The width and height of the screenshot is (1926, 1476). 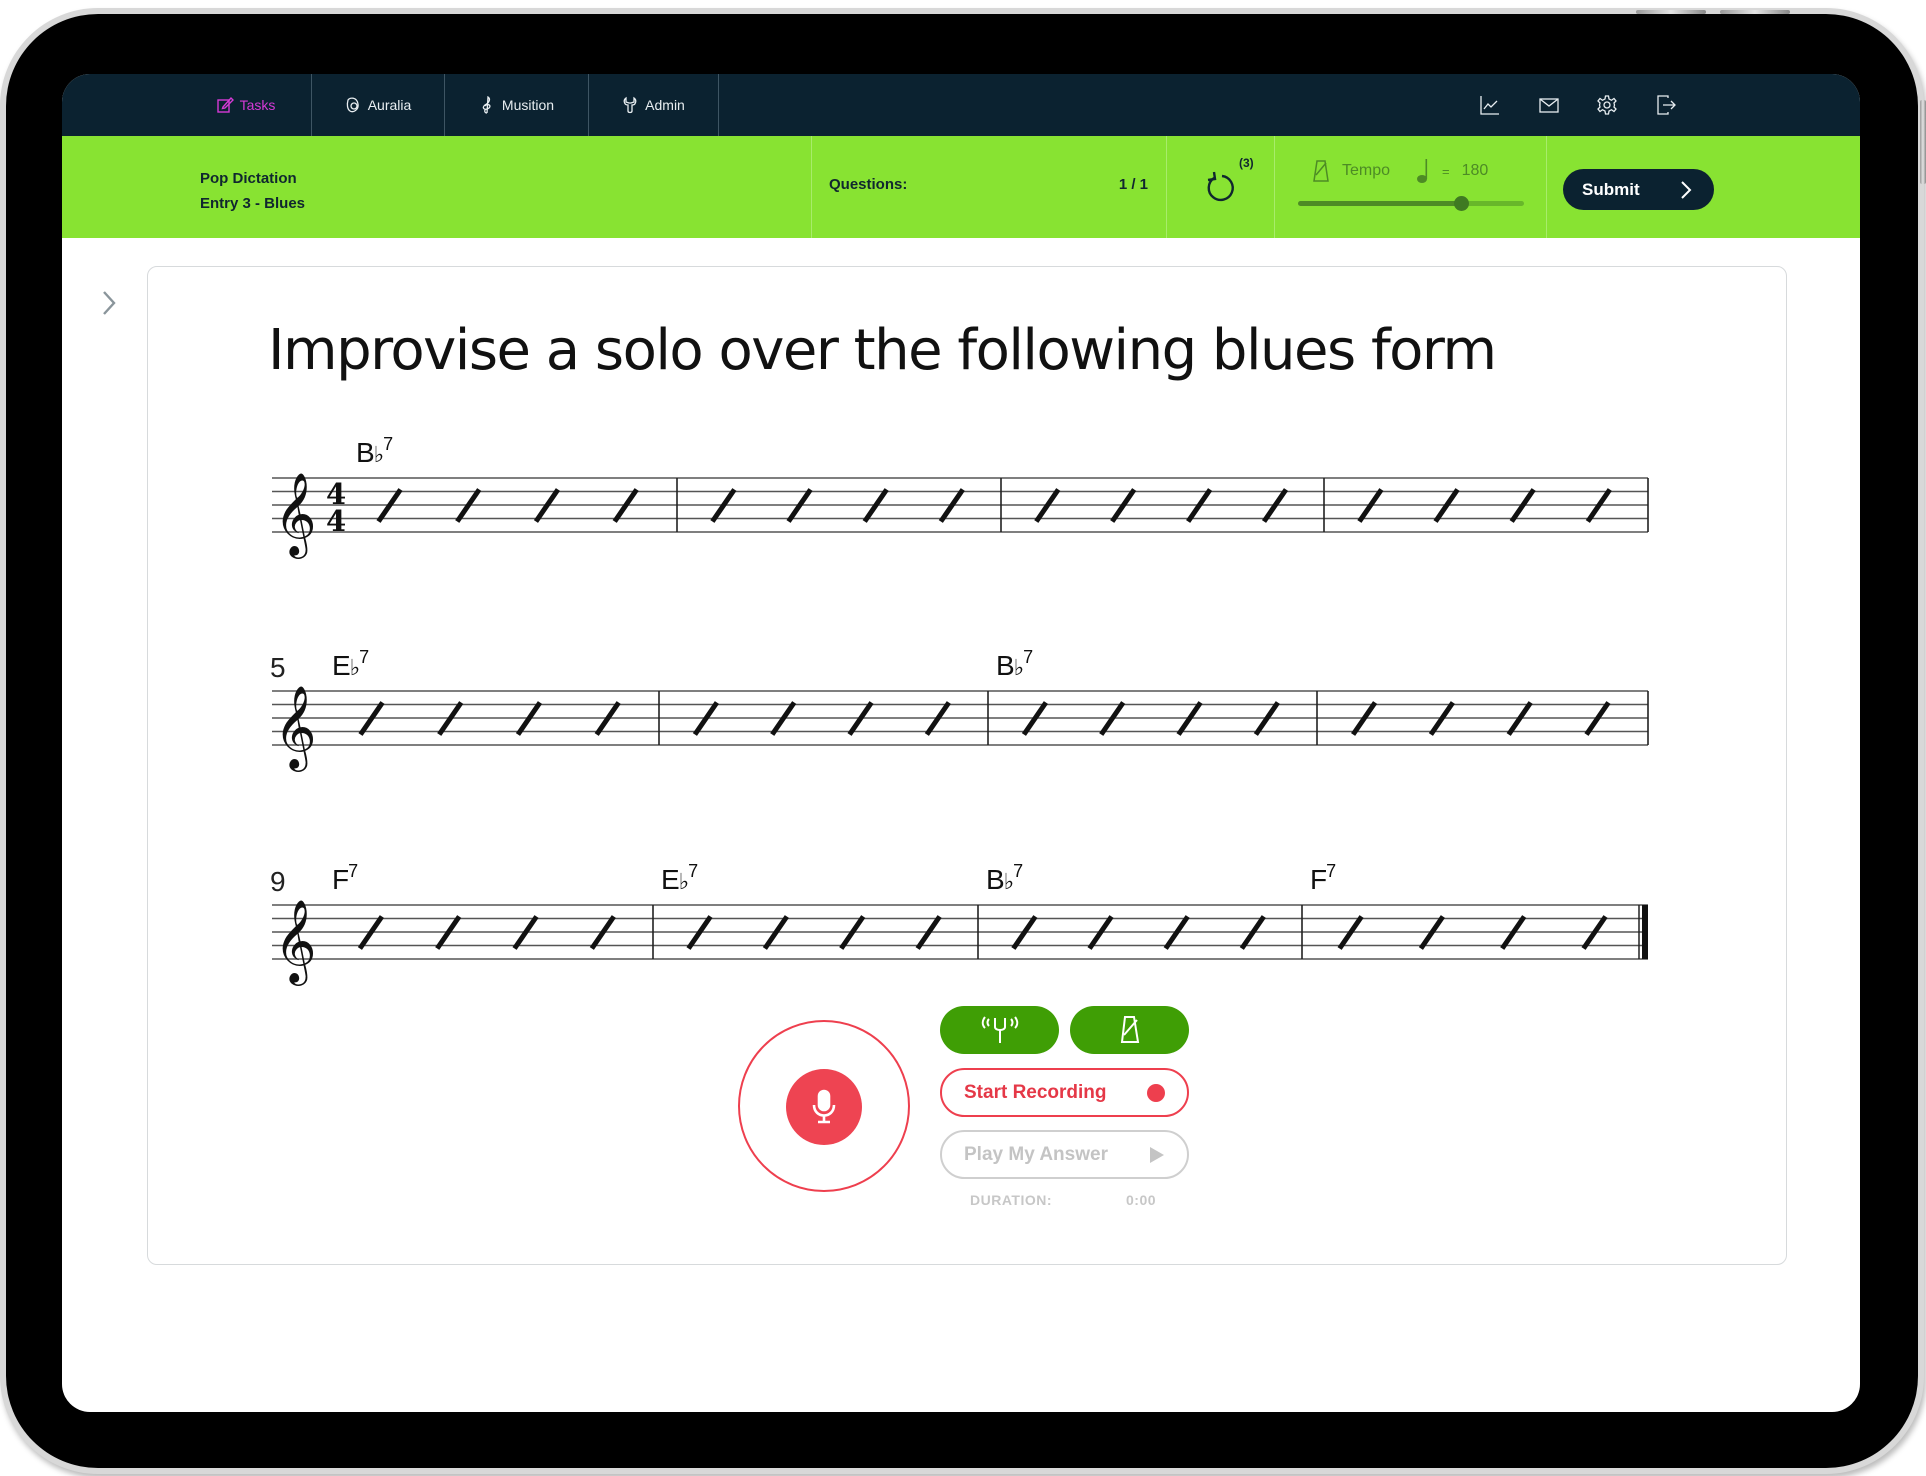 I want to click on tuning-fork-button, so click(x=999, y=1030).